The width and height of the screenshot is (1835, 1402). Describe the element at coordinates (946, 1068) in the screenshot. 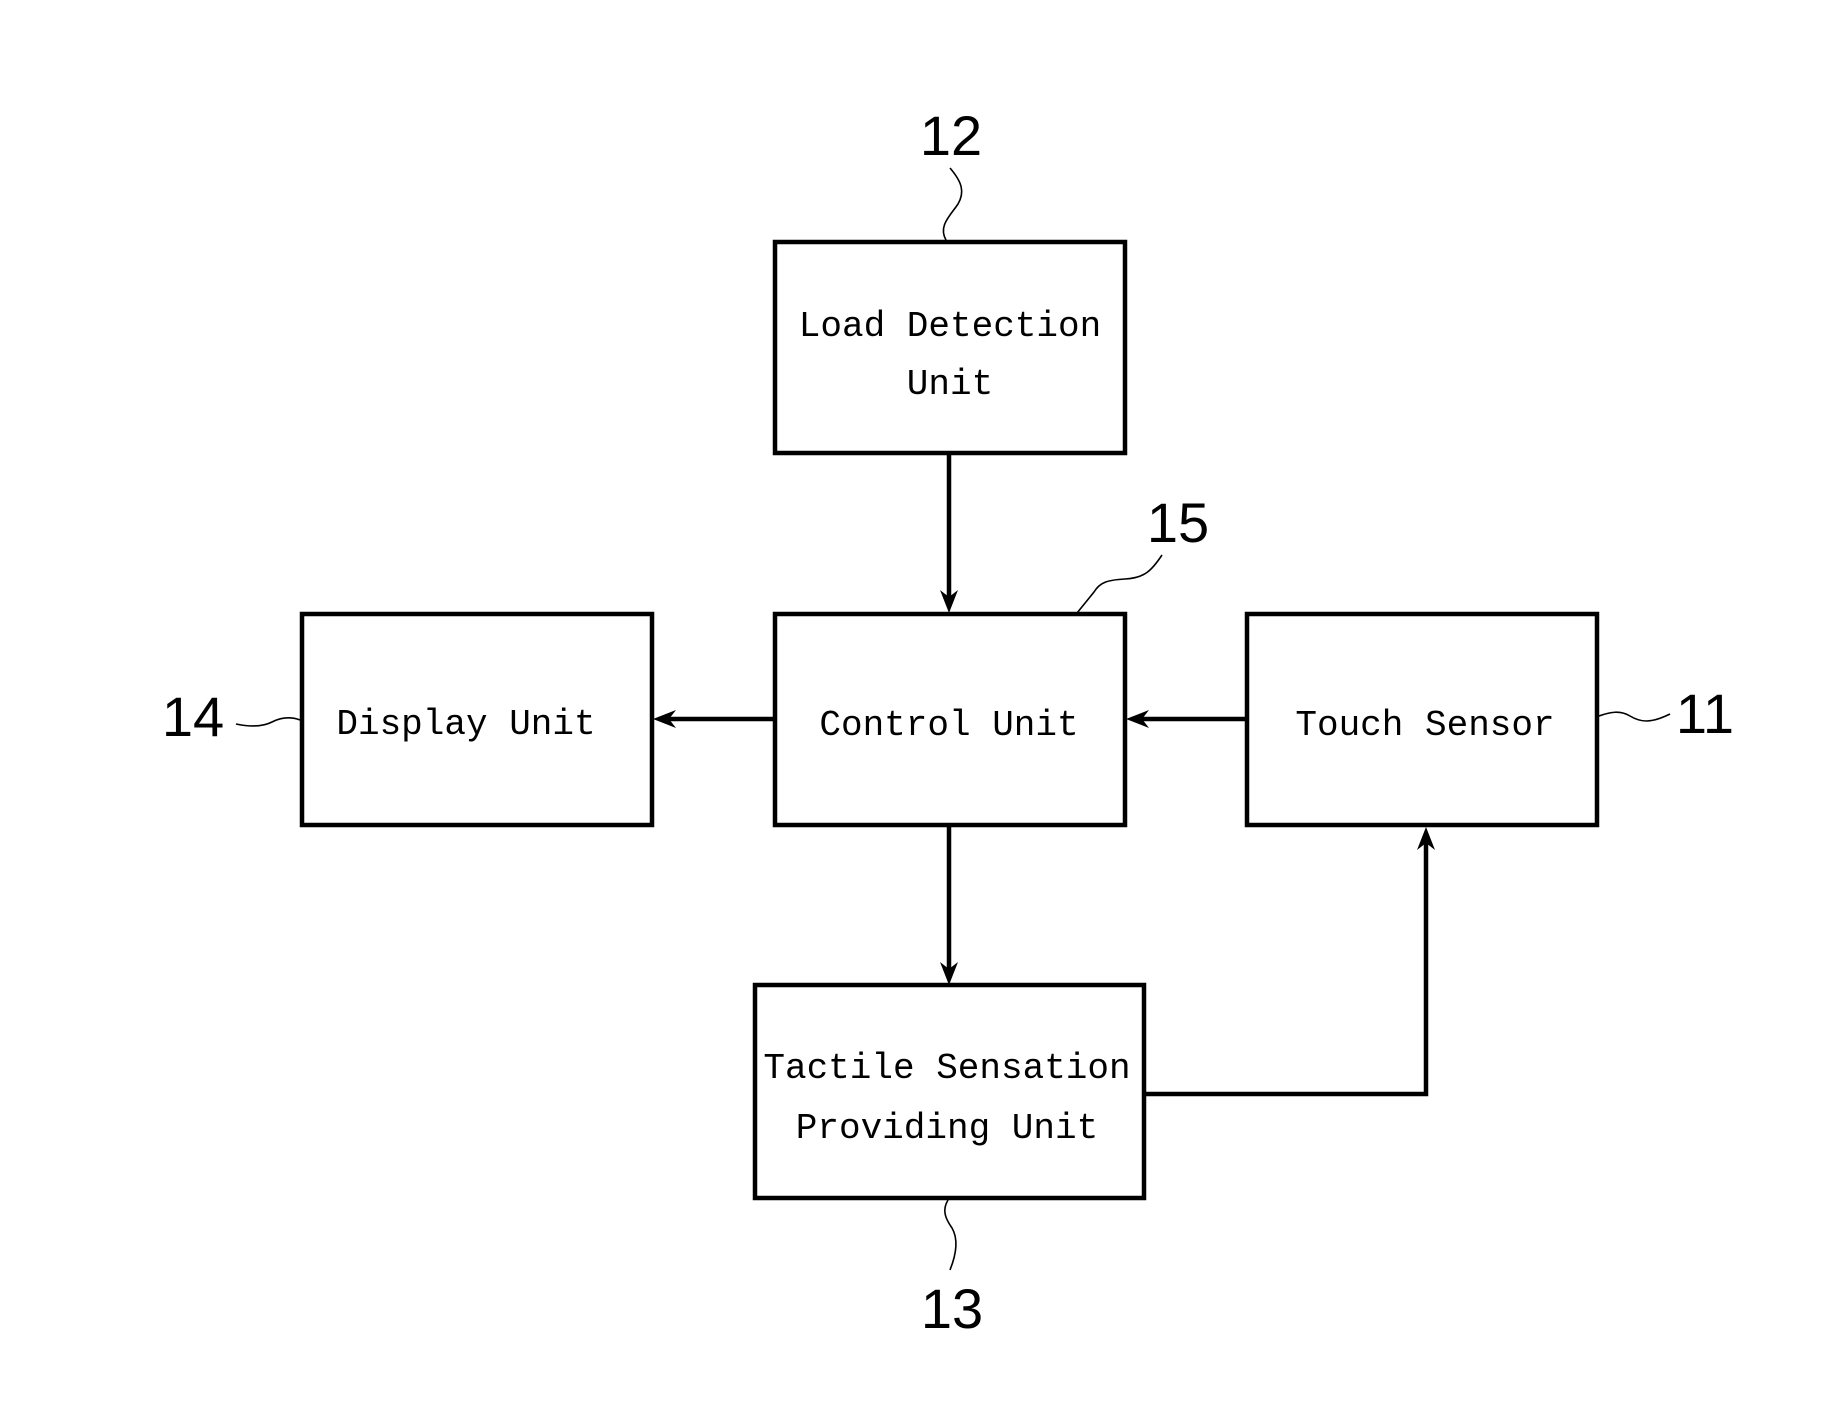

I see `block-label-line: Tactile Sensation` at that location.